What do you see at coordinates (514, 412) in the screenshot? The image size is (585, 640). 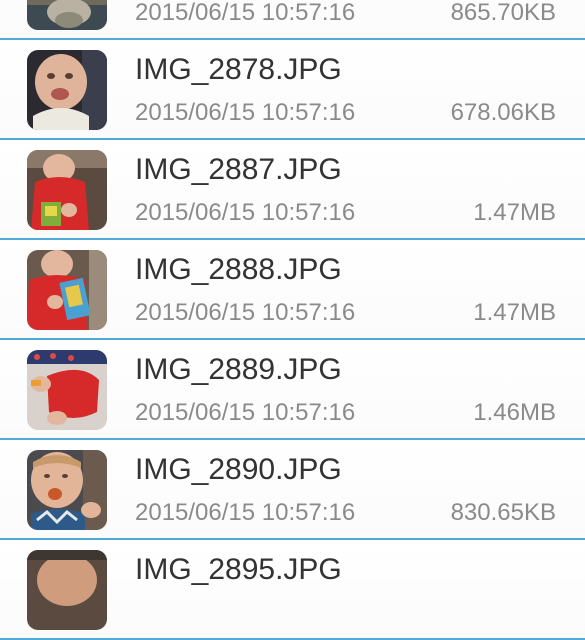 I see `file-size: 1.46MB` at bounding box center [514, 412].